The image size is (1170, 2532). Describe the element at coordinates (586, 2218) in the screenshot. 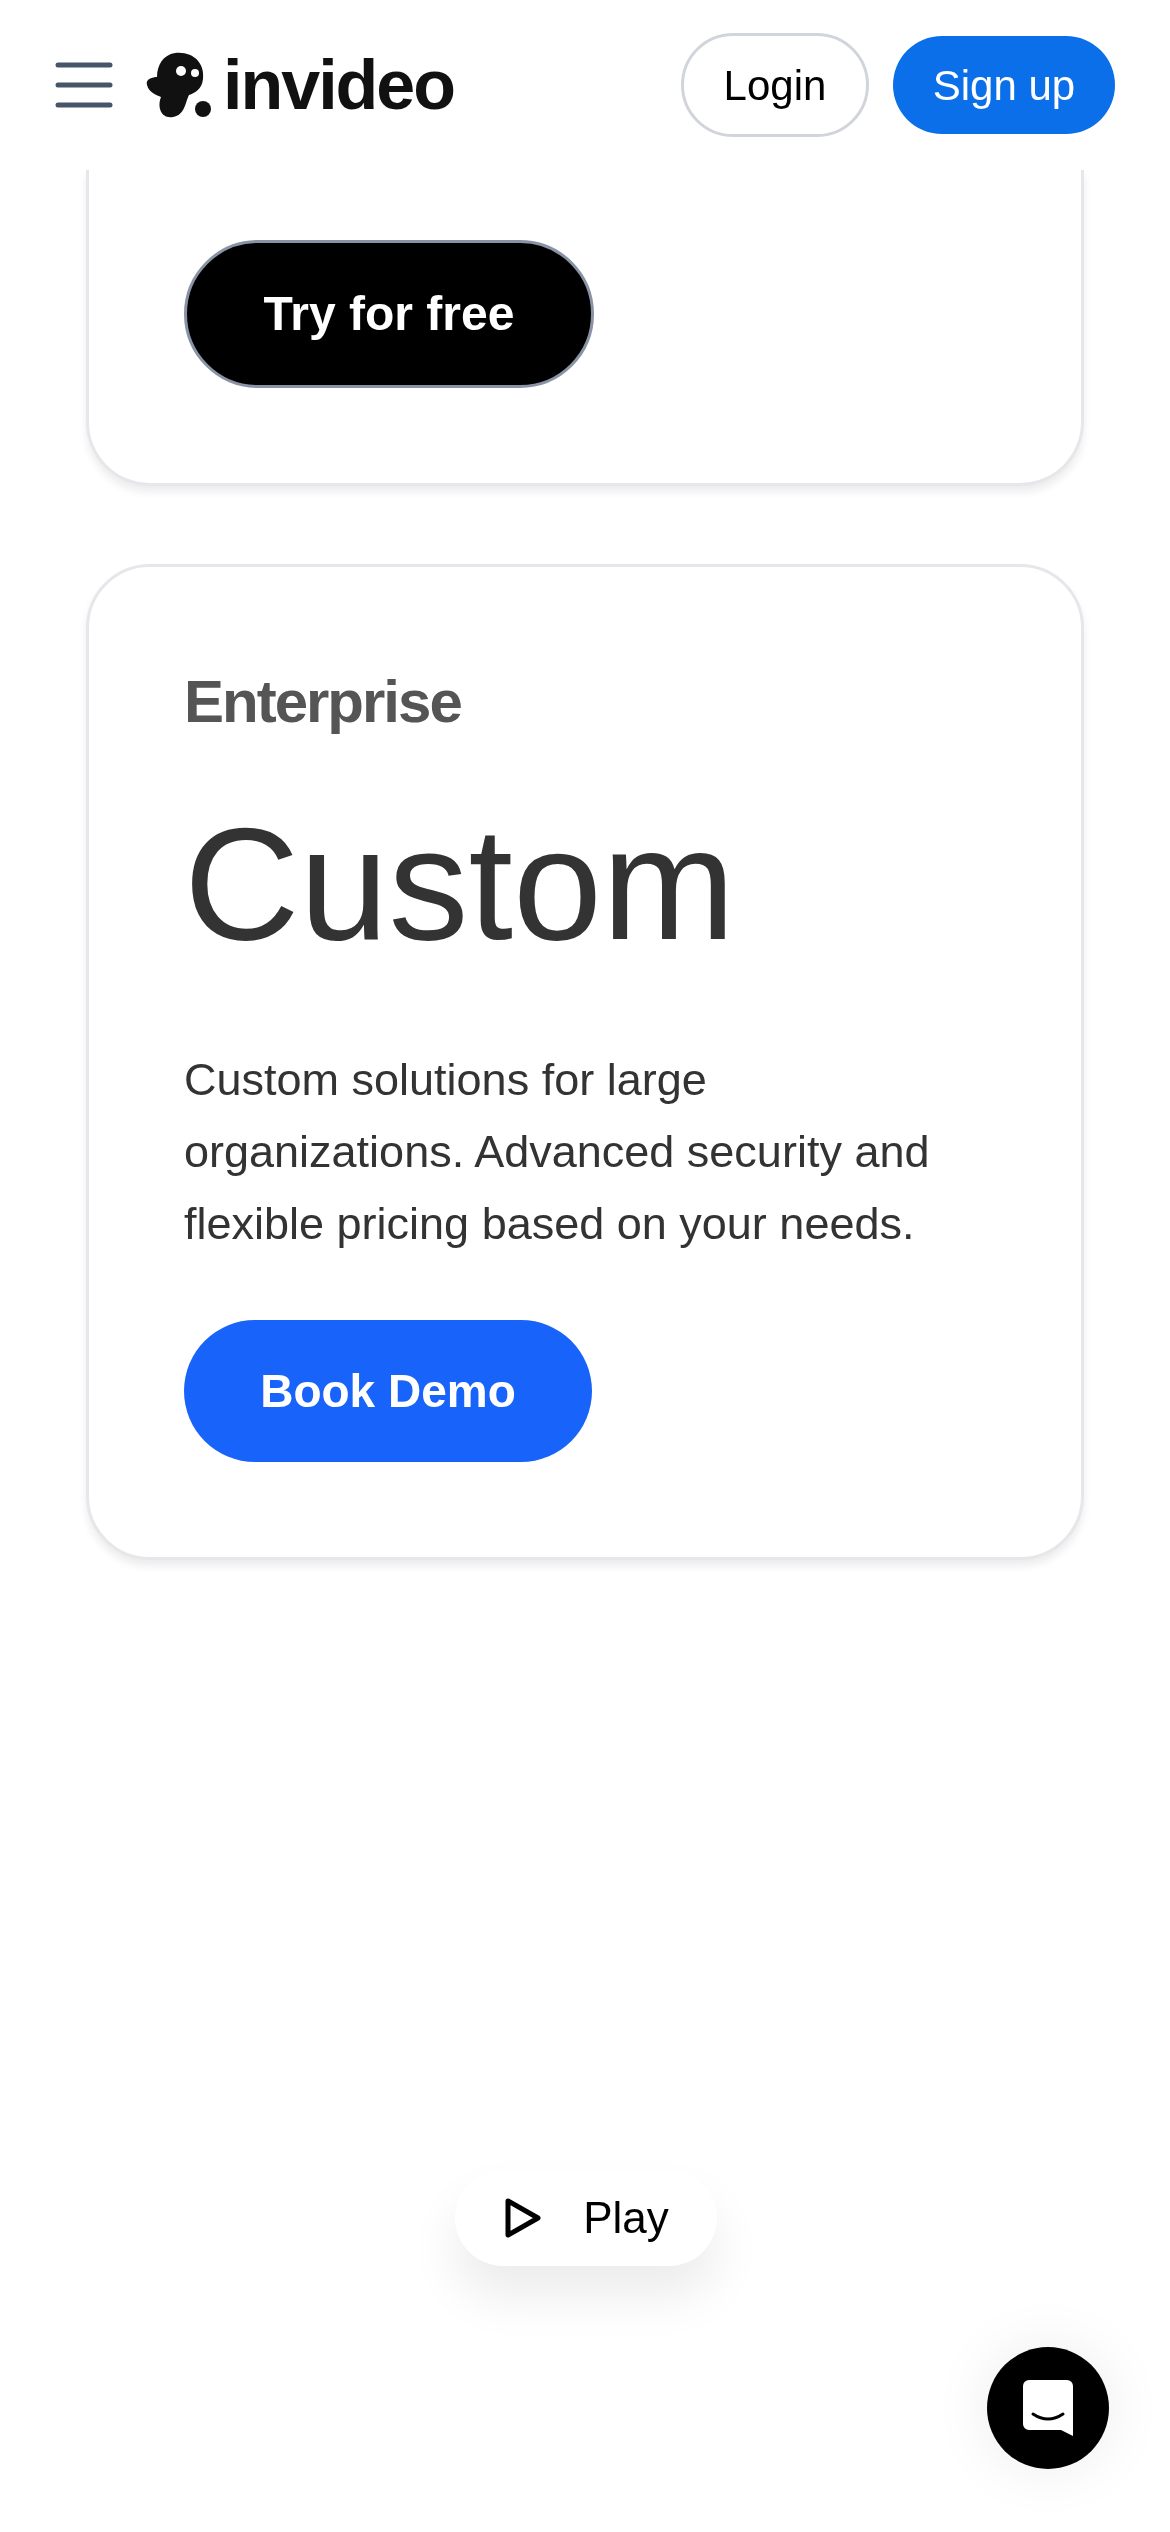

I see `play-button: Play` at that location.